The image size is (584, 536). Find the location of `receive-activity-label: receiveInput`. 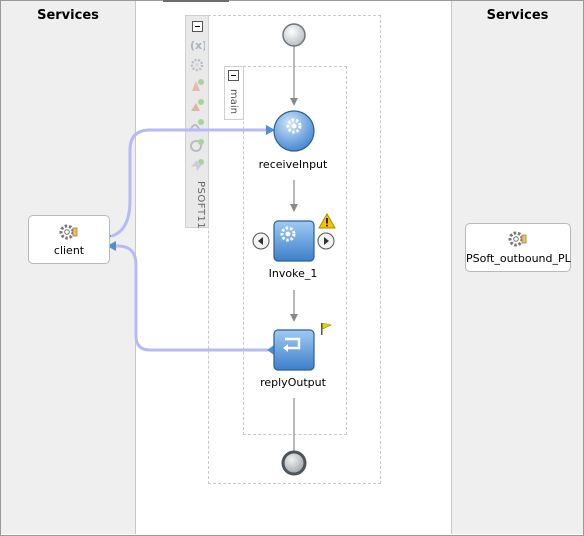

receive-activity-label: receiveInput is located at coordinates (293, 164).